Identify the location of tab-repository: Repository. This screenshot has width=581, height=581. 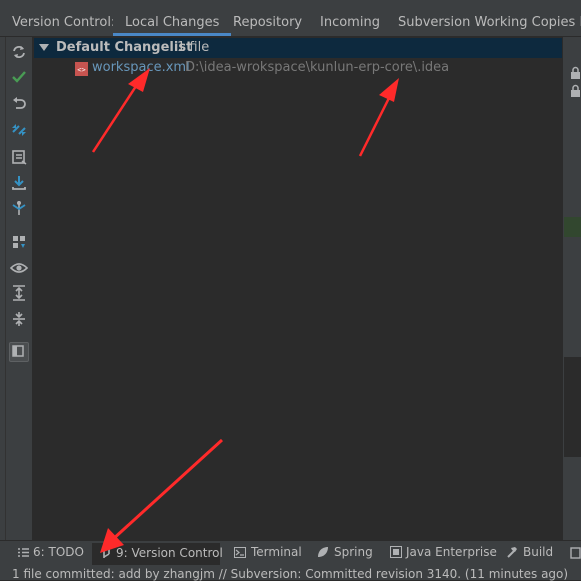
(267, 22).